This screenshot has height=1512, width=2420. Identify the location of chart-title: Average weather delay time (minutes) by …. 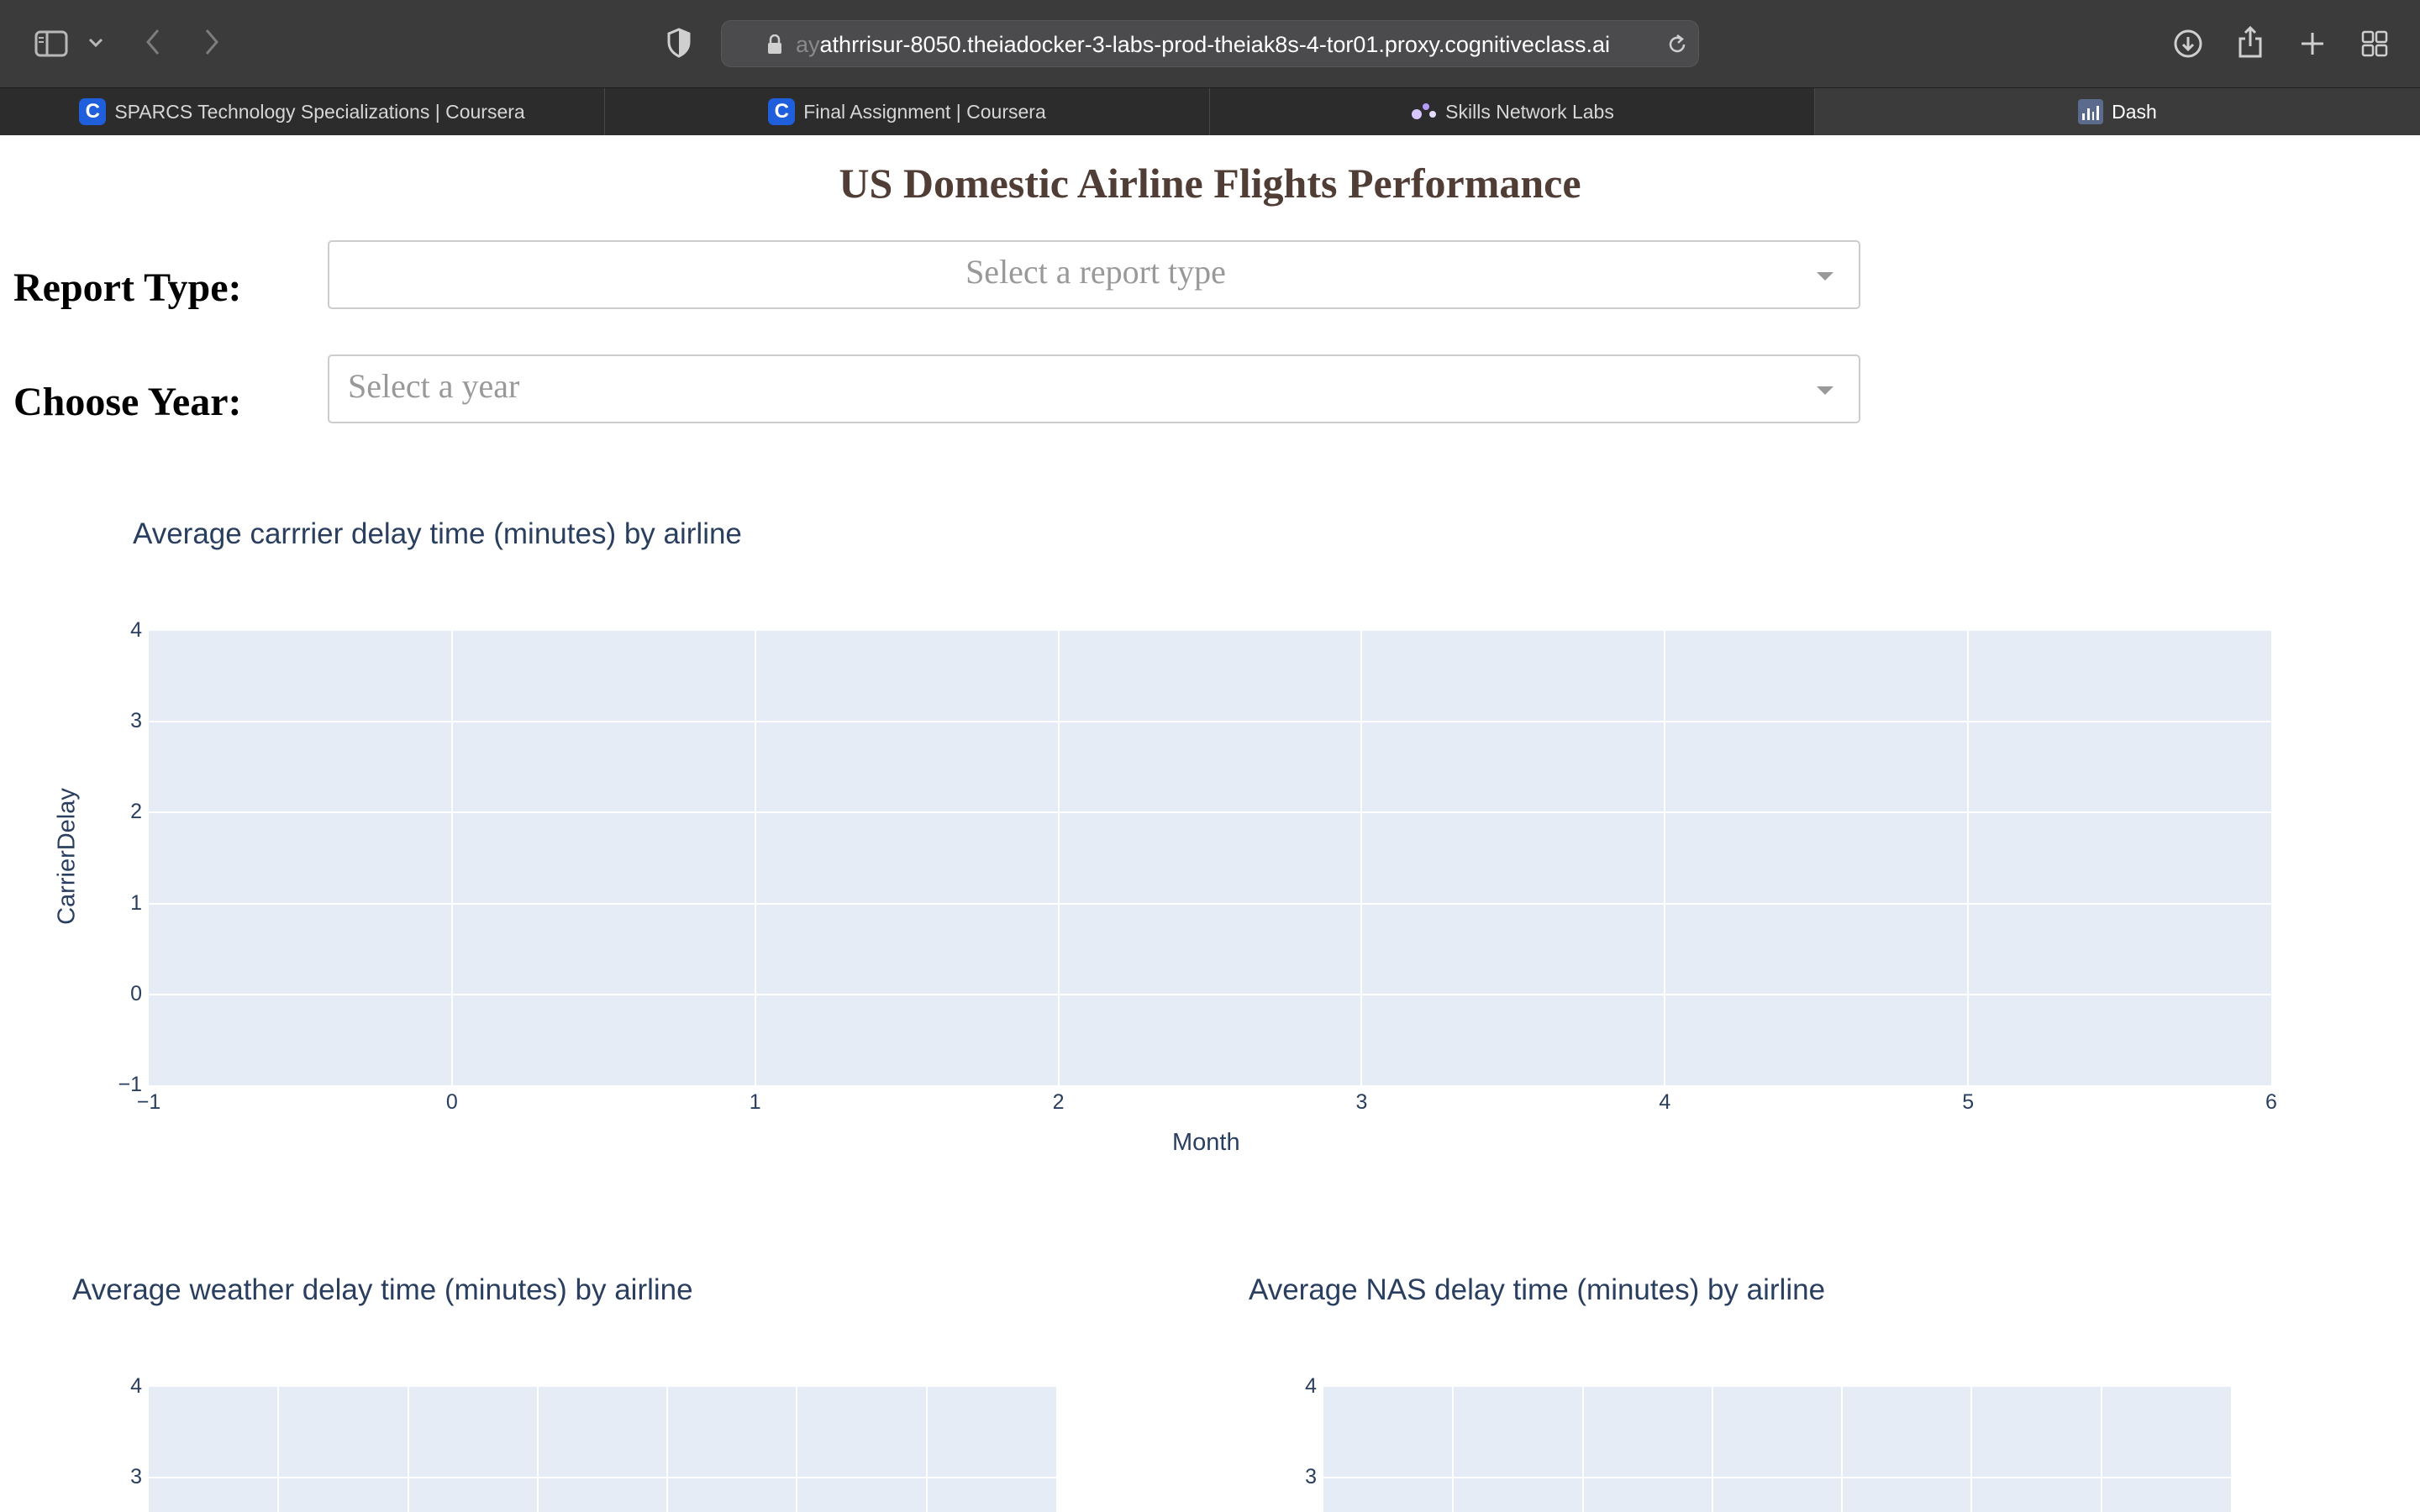
(382, 1289).